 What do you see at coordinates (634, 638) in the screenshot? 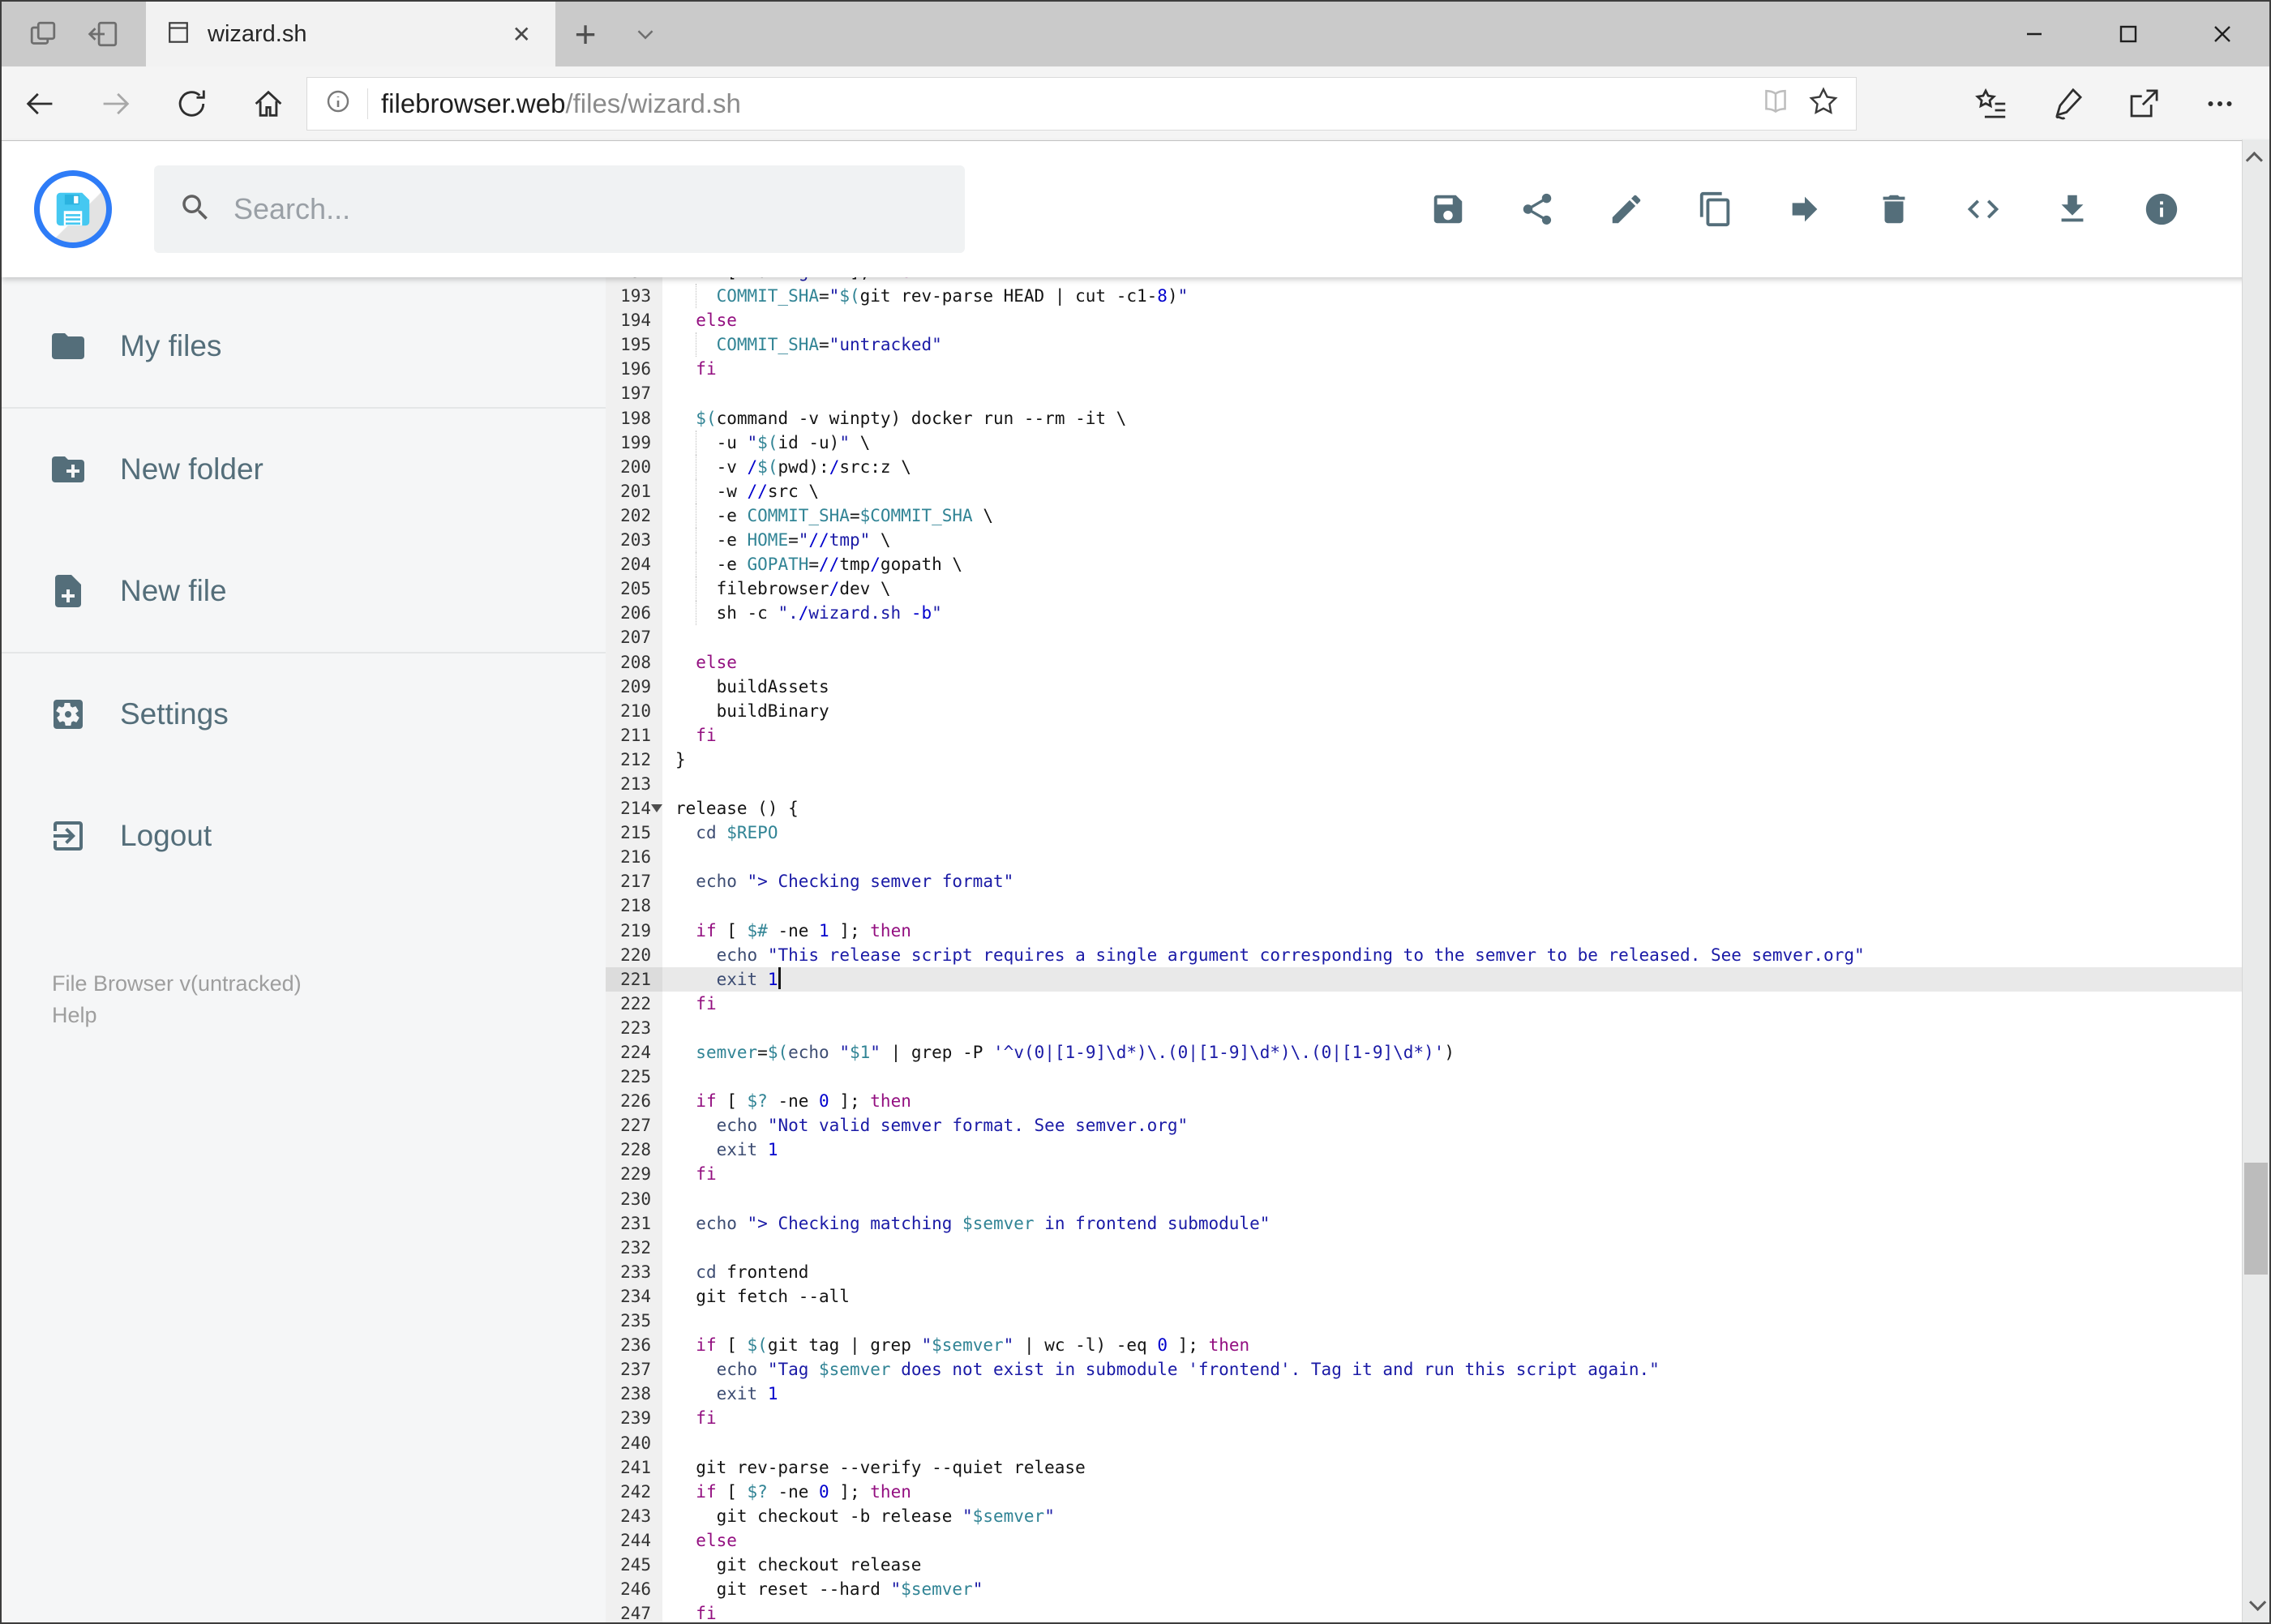
I see `line-number: 207` at bounding box center [634, 638].